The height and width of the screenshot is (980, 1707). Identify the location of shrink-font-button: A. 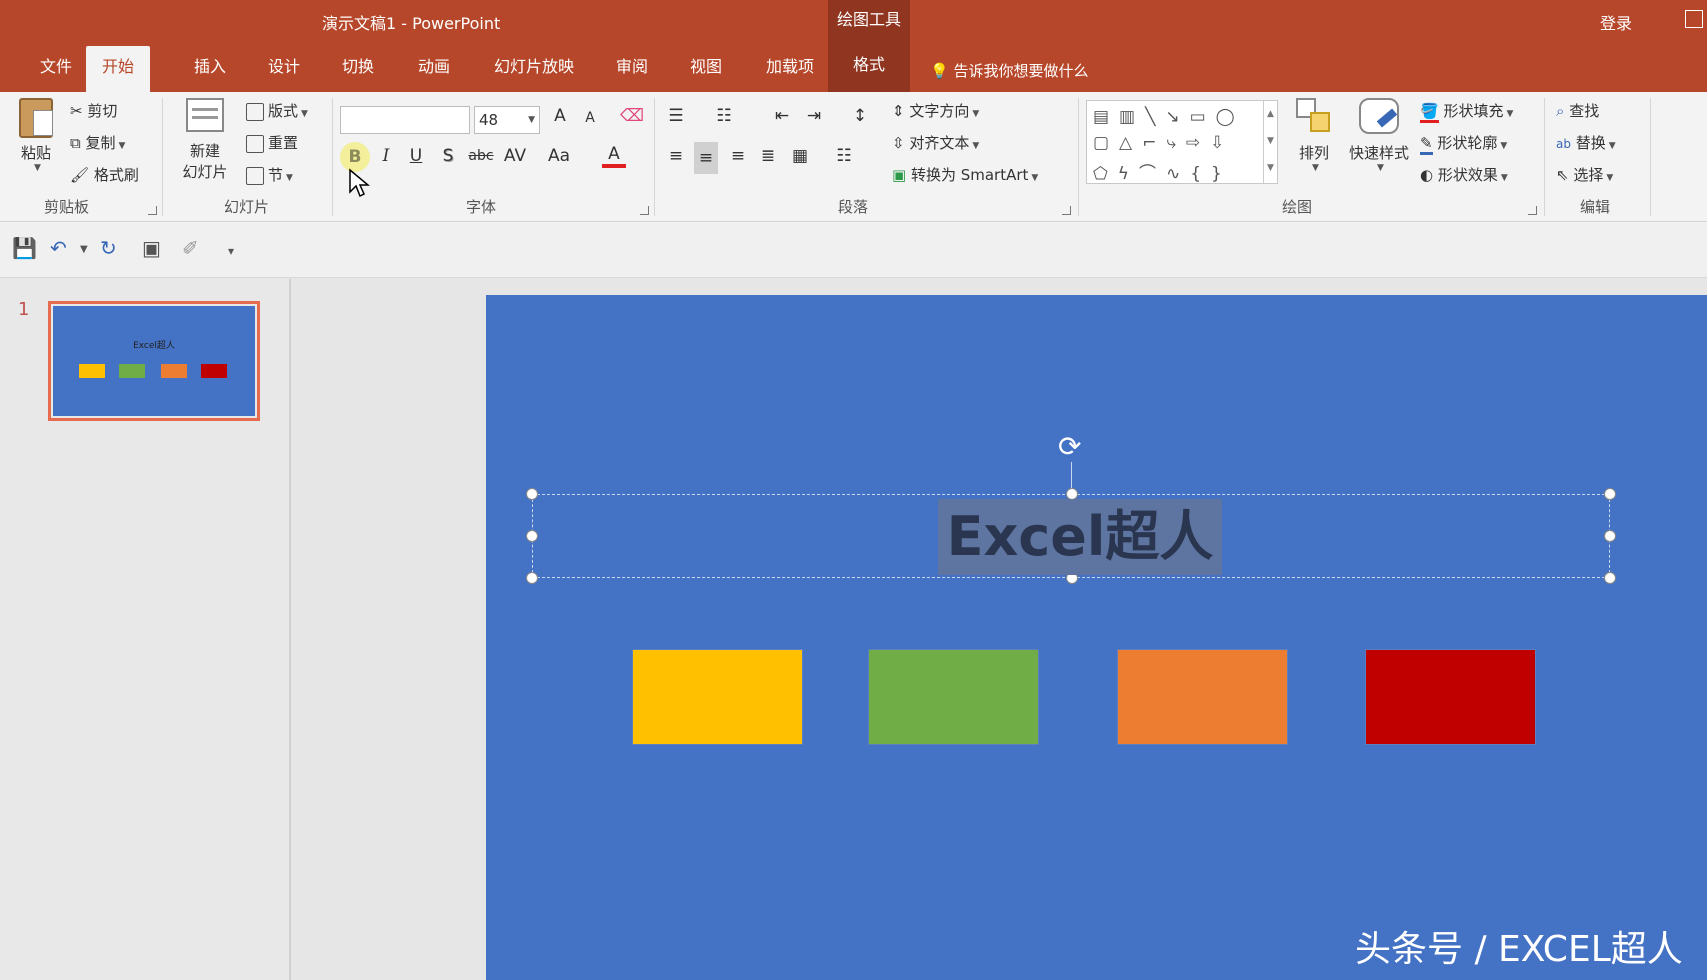
(590, 118).